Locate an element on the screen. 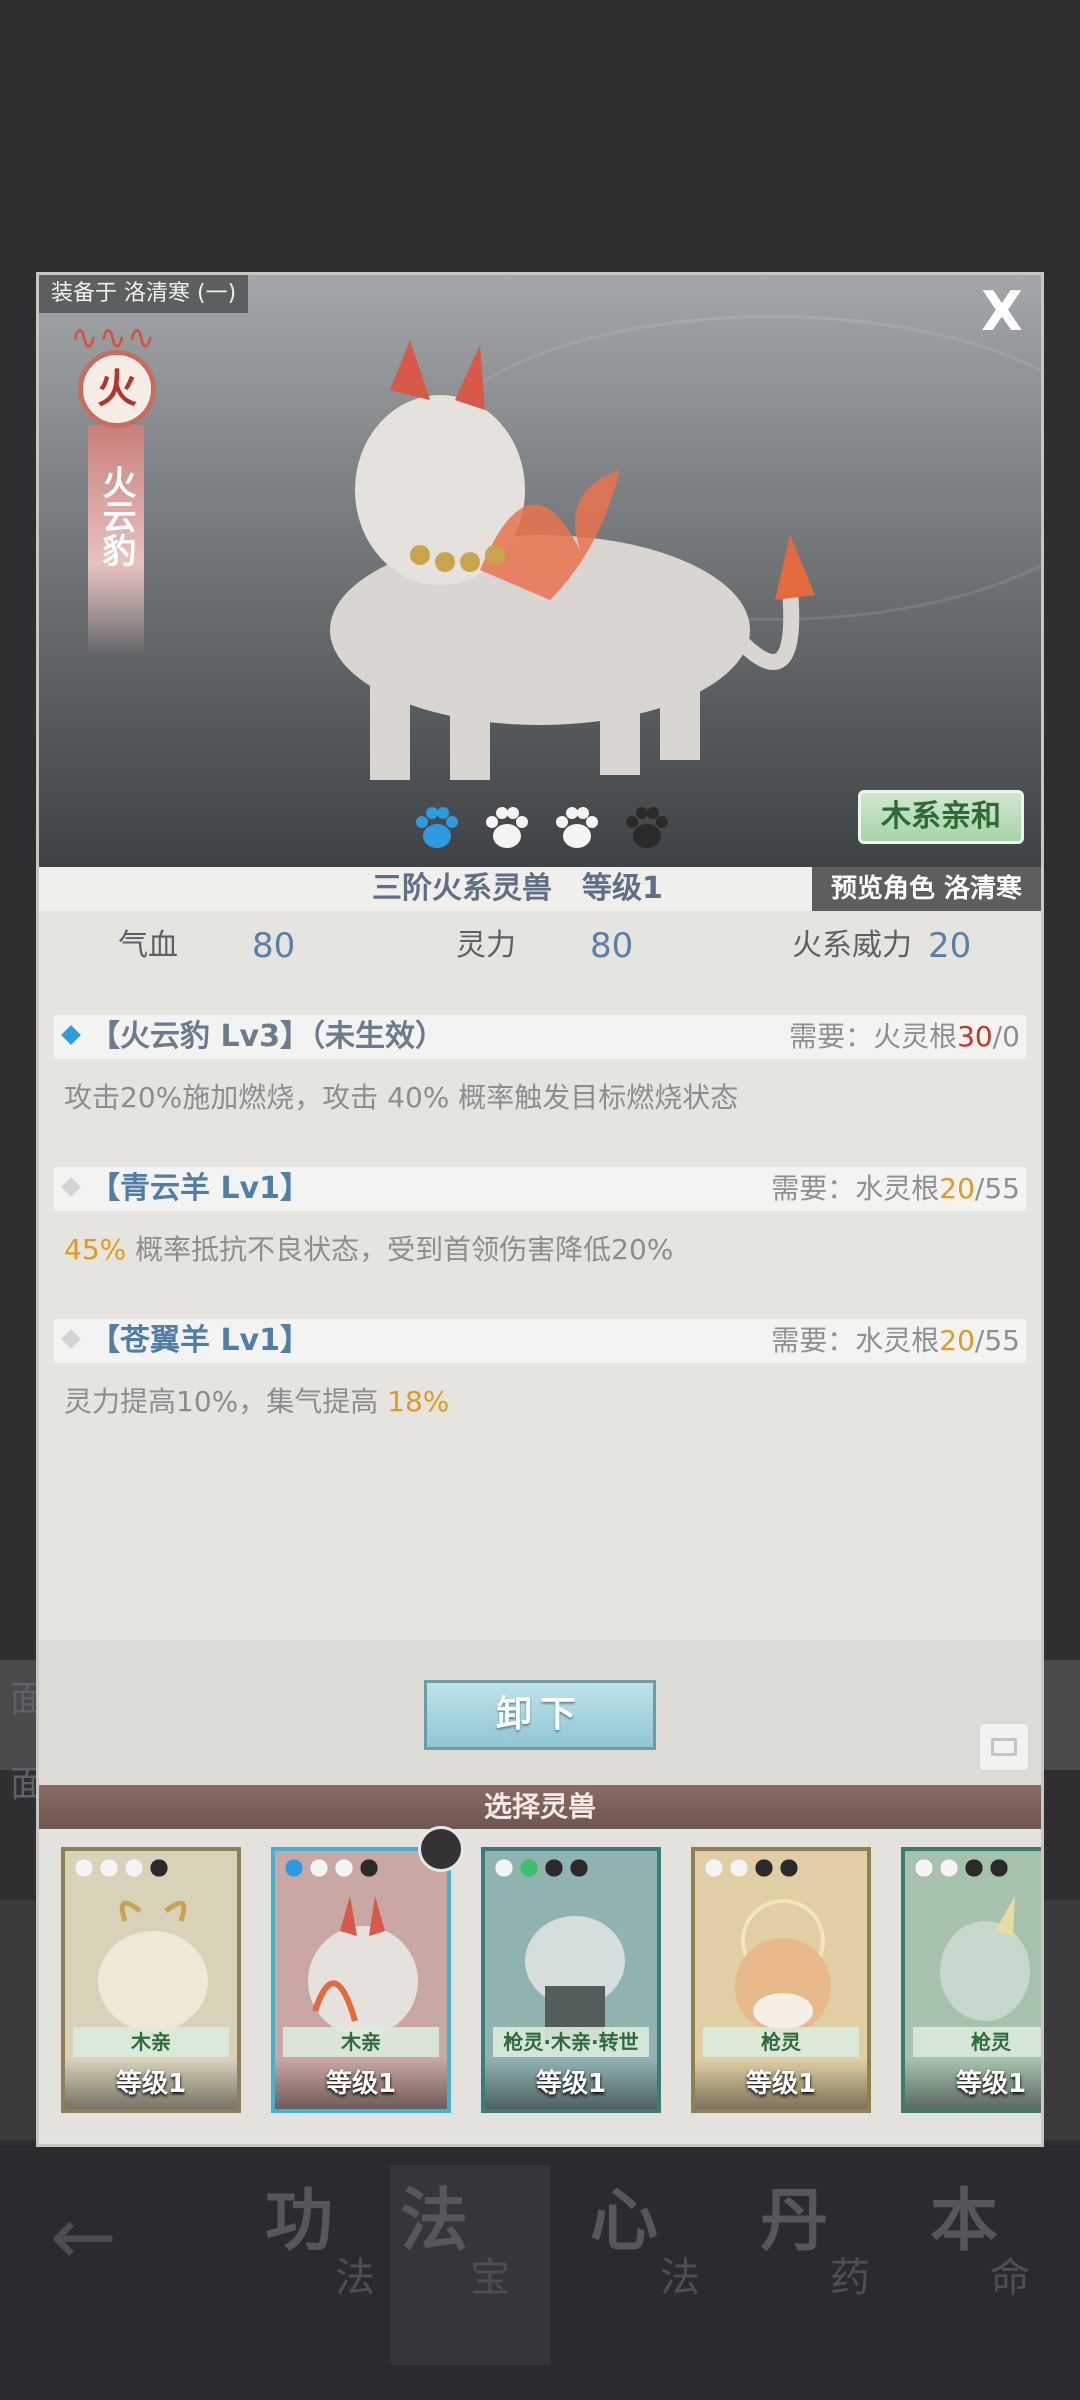 This screenshot has height=2400, width=1080. nav-item-label: 丹 is located at coordinates (794, 2221).